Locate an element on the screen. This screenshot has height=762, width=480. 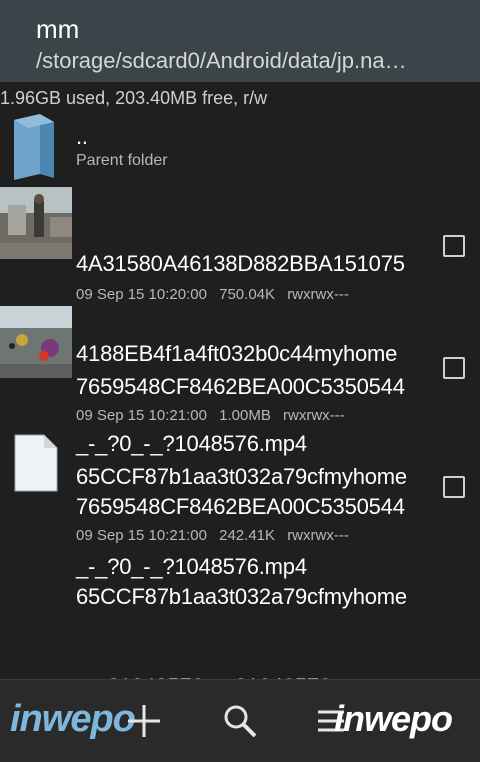
menu-button: inwepo is located at coordinates (395, 721).